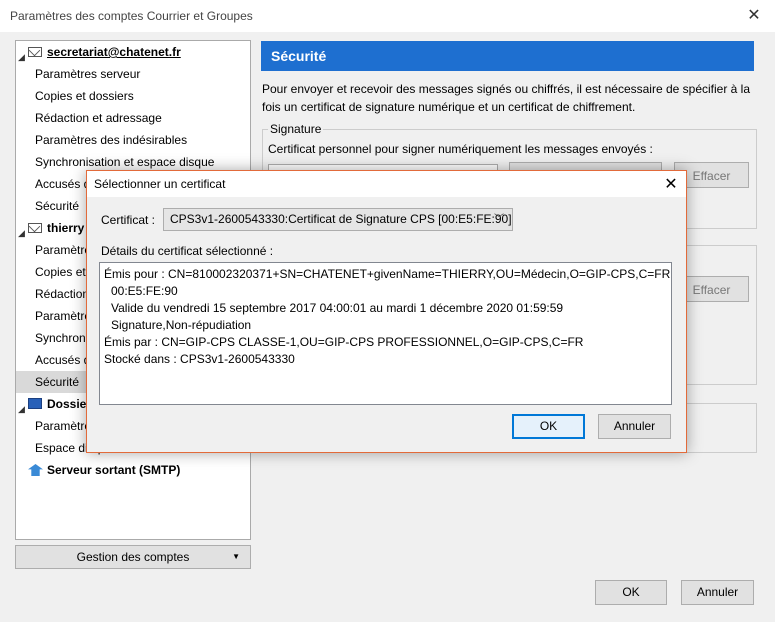  What do you see at coordinates (144, 291) in the screenshot?
I see `details-serial: 00:E5:FE:90` at bounding box center [144, 291].